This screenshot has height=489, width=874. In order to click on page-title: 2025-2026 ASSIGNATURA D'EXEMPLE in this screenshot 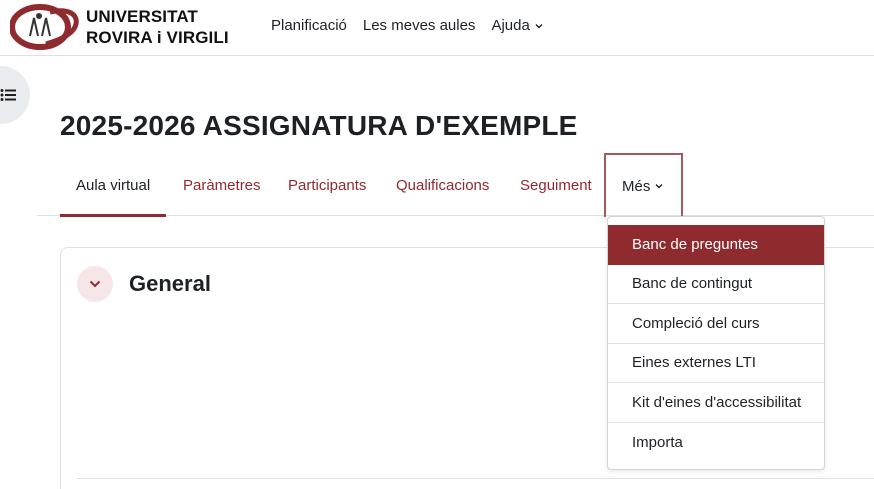, I will do `click(319, 125)`.